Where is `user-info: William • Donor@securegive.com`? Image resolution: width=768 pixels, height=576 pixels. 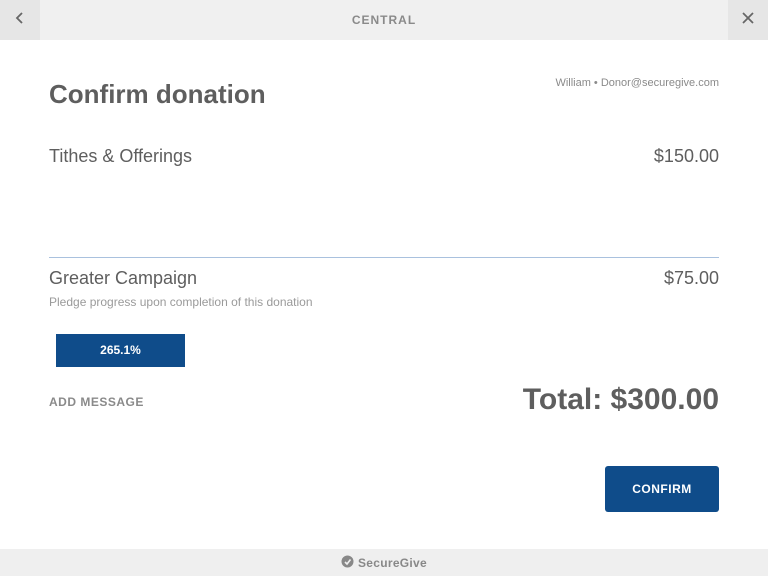
user-info: William • Donor@securegive.com is located at coordinates (637, 83).